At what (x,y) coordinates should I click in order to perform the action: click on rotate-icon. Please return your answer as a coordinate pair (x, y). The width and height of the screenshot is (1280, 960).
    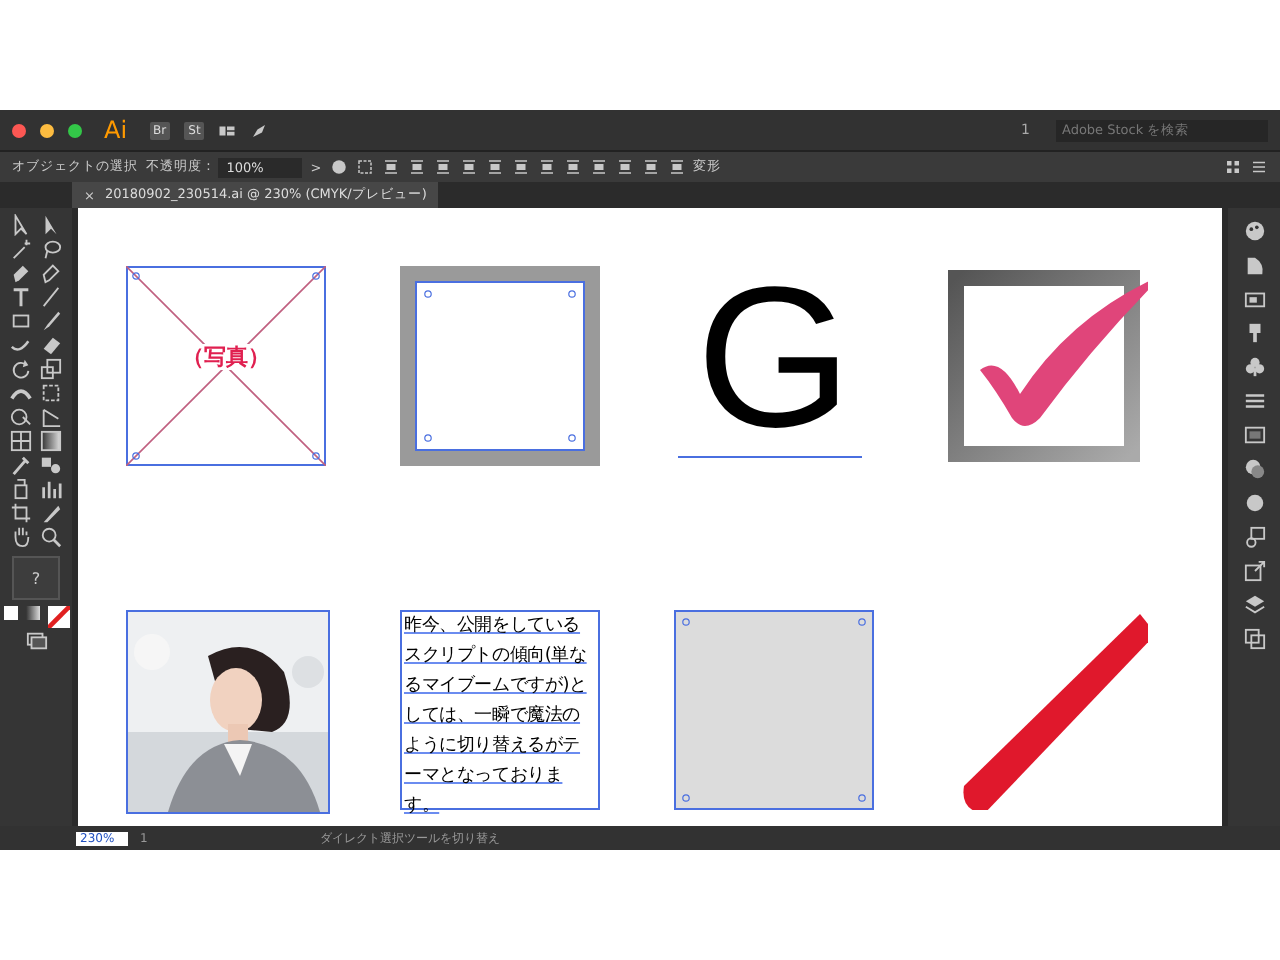
    Looking at the image, I should click on (21, 369).